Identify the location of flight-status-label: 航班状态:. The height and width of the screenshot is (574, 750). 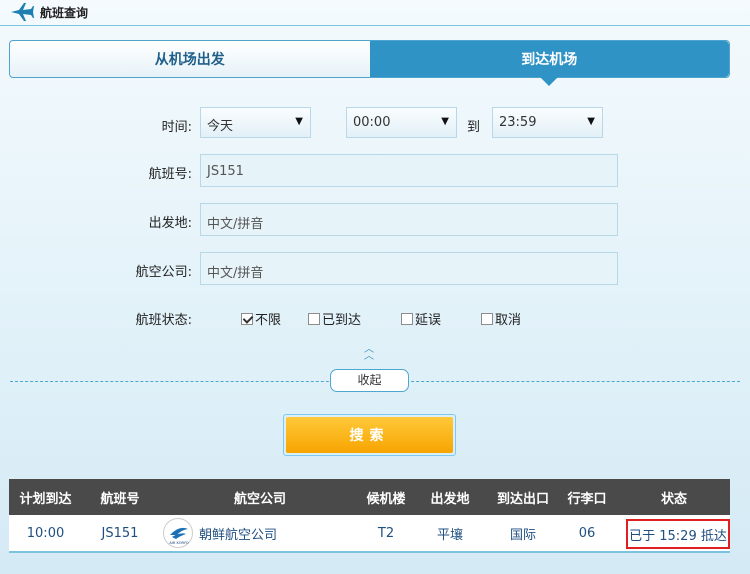
(163, 320).